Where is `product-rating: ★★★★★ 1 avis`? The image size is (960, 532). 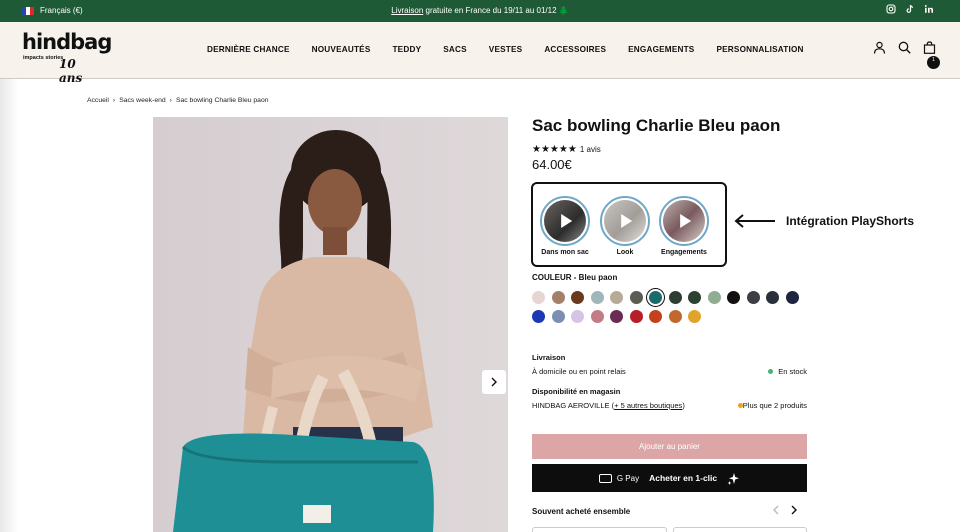
product-rating: ★★★★★ 1 avis is located at coordinates (566, 149).